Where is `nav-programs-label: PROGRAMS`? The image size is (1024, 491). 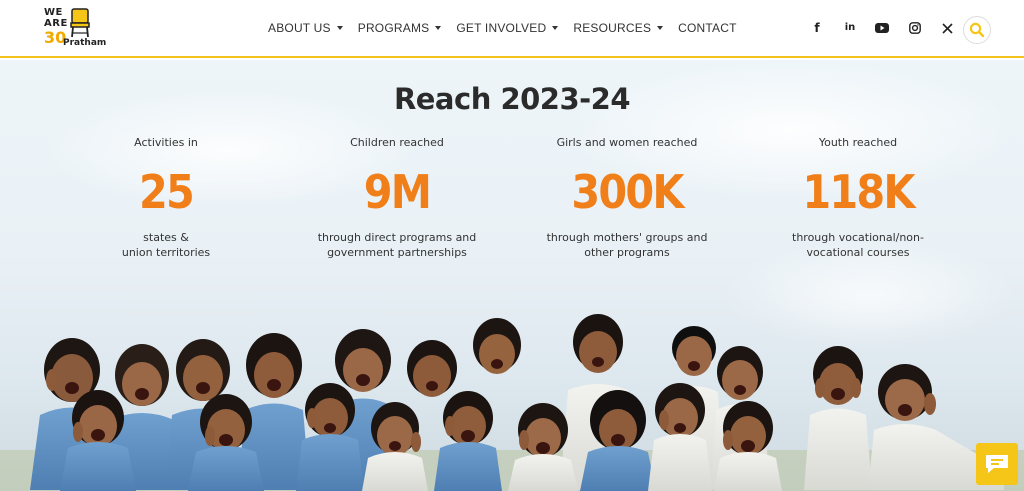
nav-programs-label: PROGRAMS is located at coordinates (393, 28).